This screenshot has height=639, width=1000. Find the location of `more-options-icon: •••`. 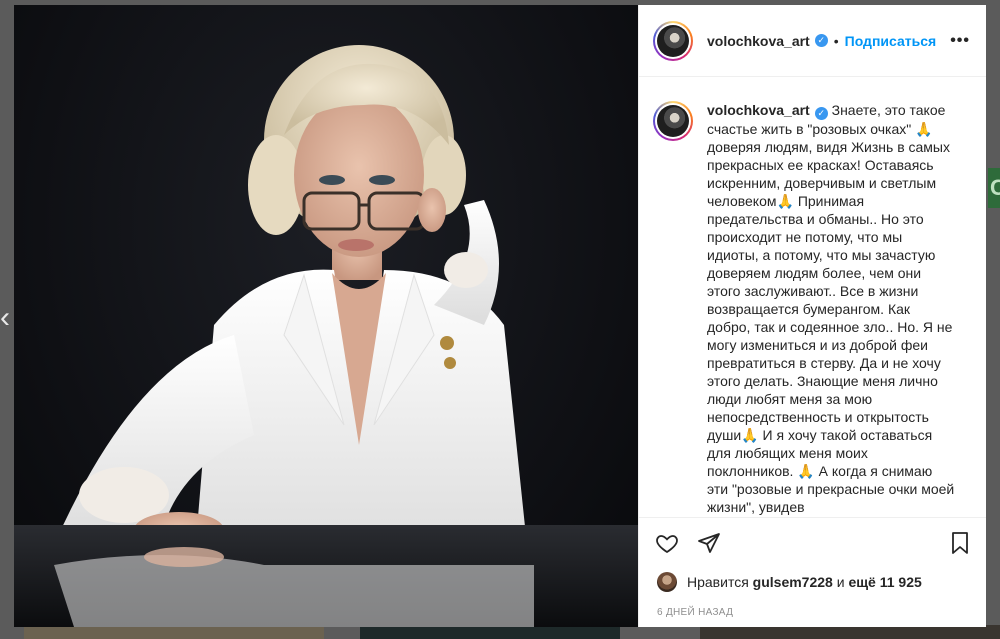

more-options-icon: ••• is located at coordinates (960, 41).